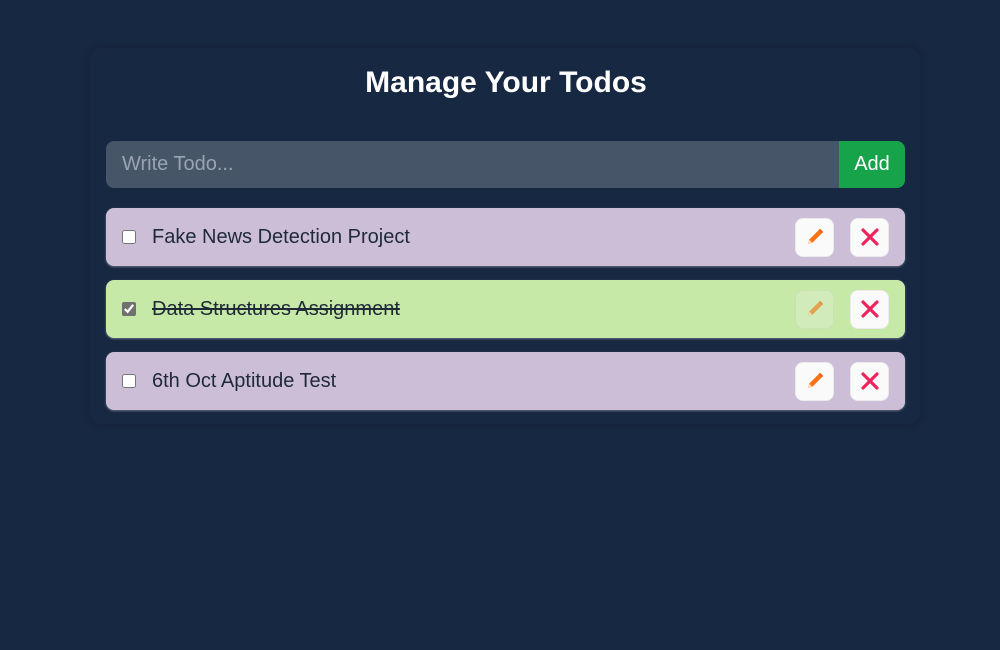 This screenshot has width=1000, height=650. What do you see at coordinates (472, 164) in the screenshot?
I see `todo-input` at bounding box center [472, 164].